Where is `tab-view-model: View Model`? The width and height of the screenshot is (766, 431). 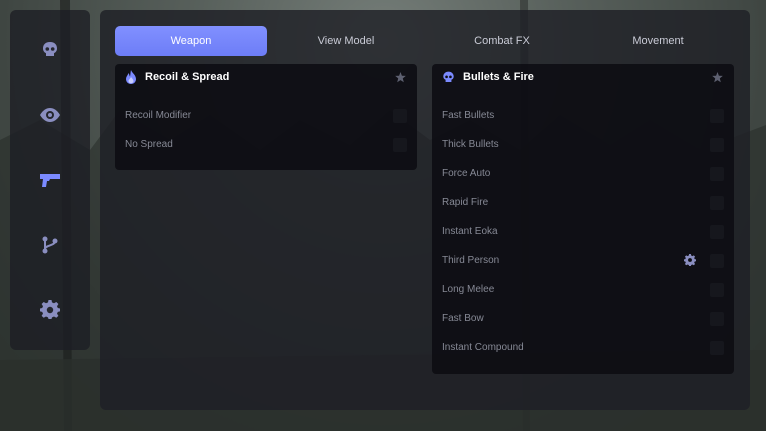 tab-view-model: View Model is located at coordinates (346, 41).